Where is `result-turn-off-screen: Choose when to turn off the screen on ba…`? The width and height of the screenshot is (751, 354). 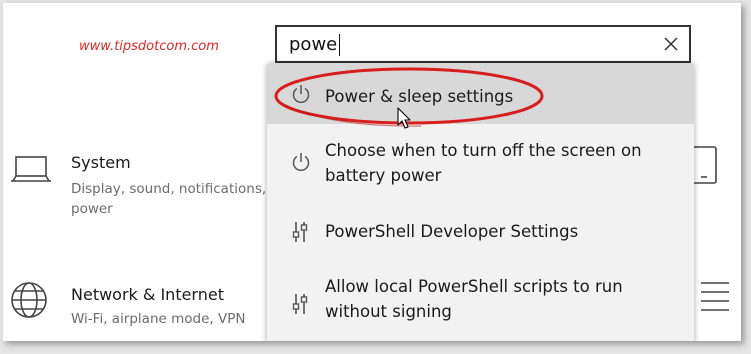 result-turn-off-screen: Choose when to turn off the screen on ba… is located at coordinates (480, 164).